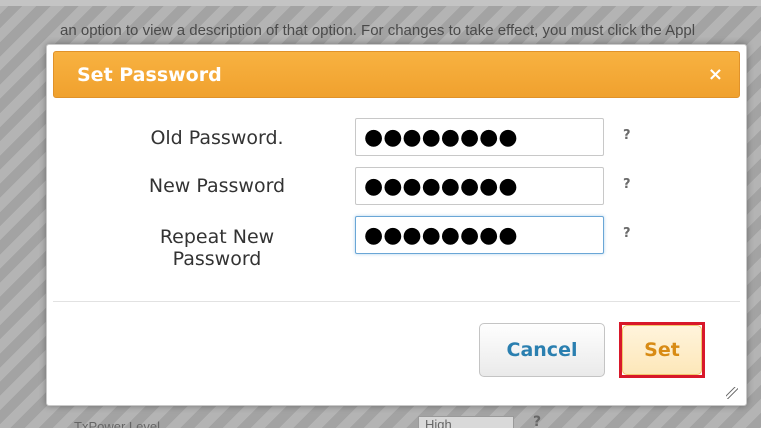 This screenshot has height=428, width=761. Describe the element at coordinates (217, 186) in the screenshot. I see `new-password-label: New Password` at that location.